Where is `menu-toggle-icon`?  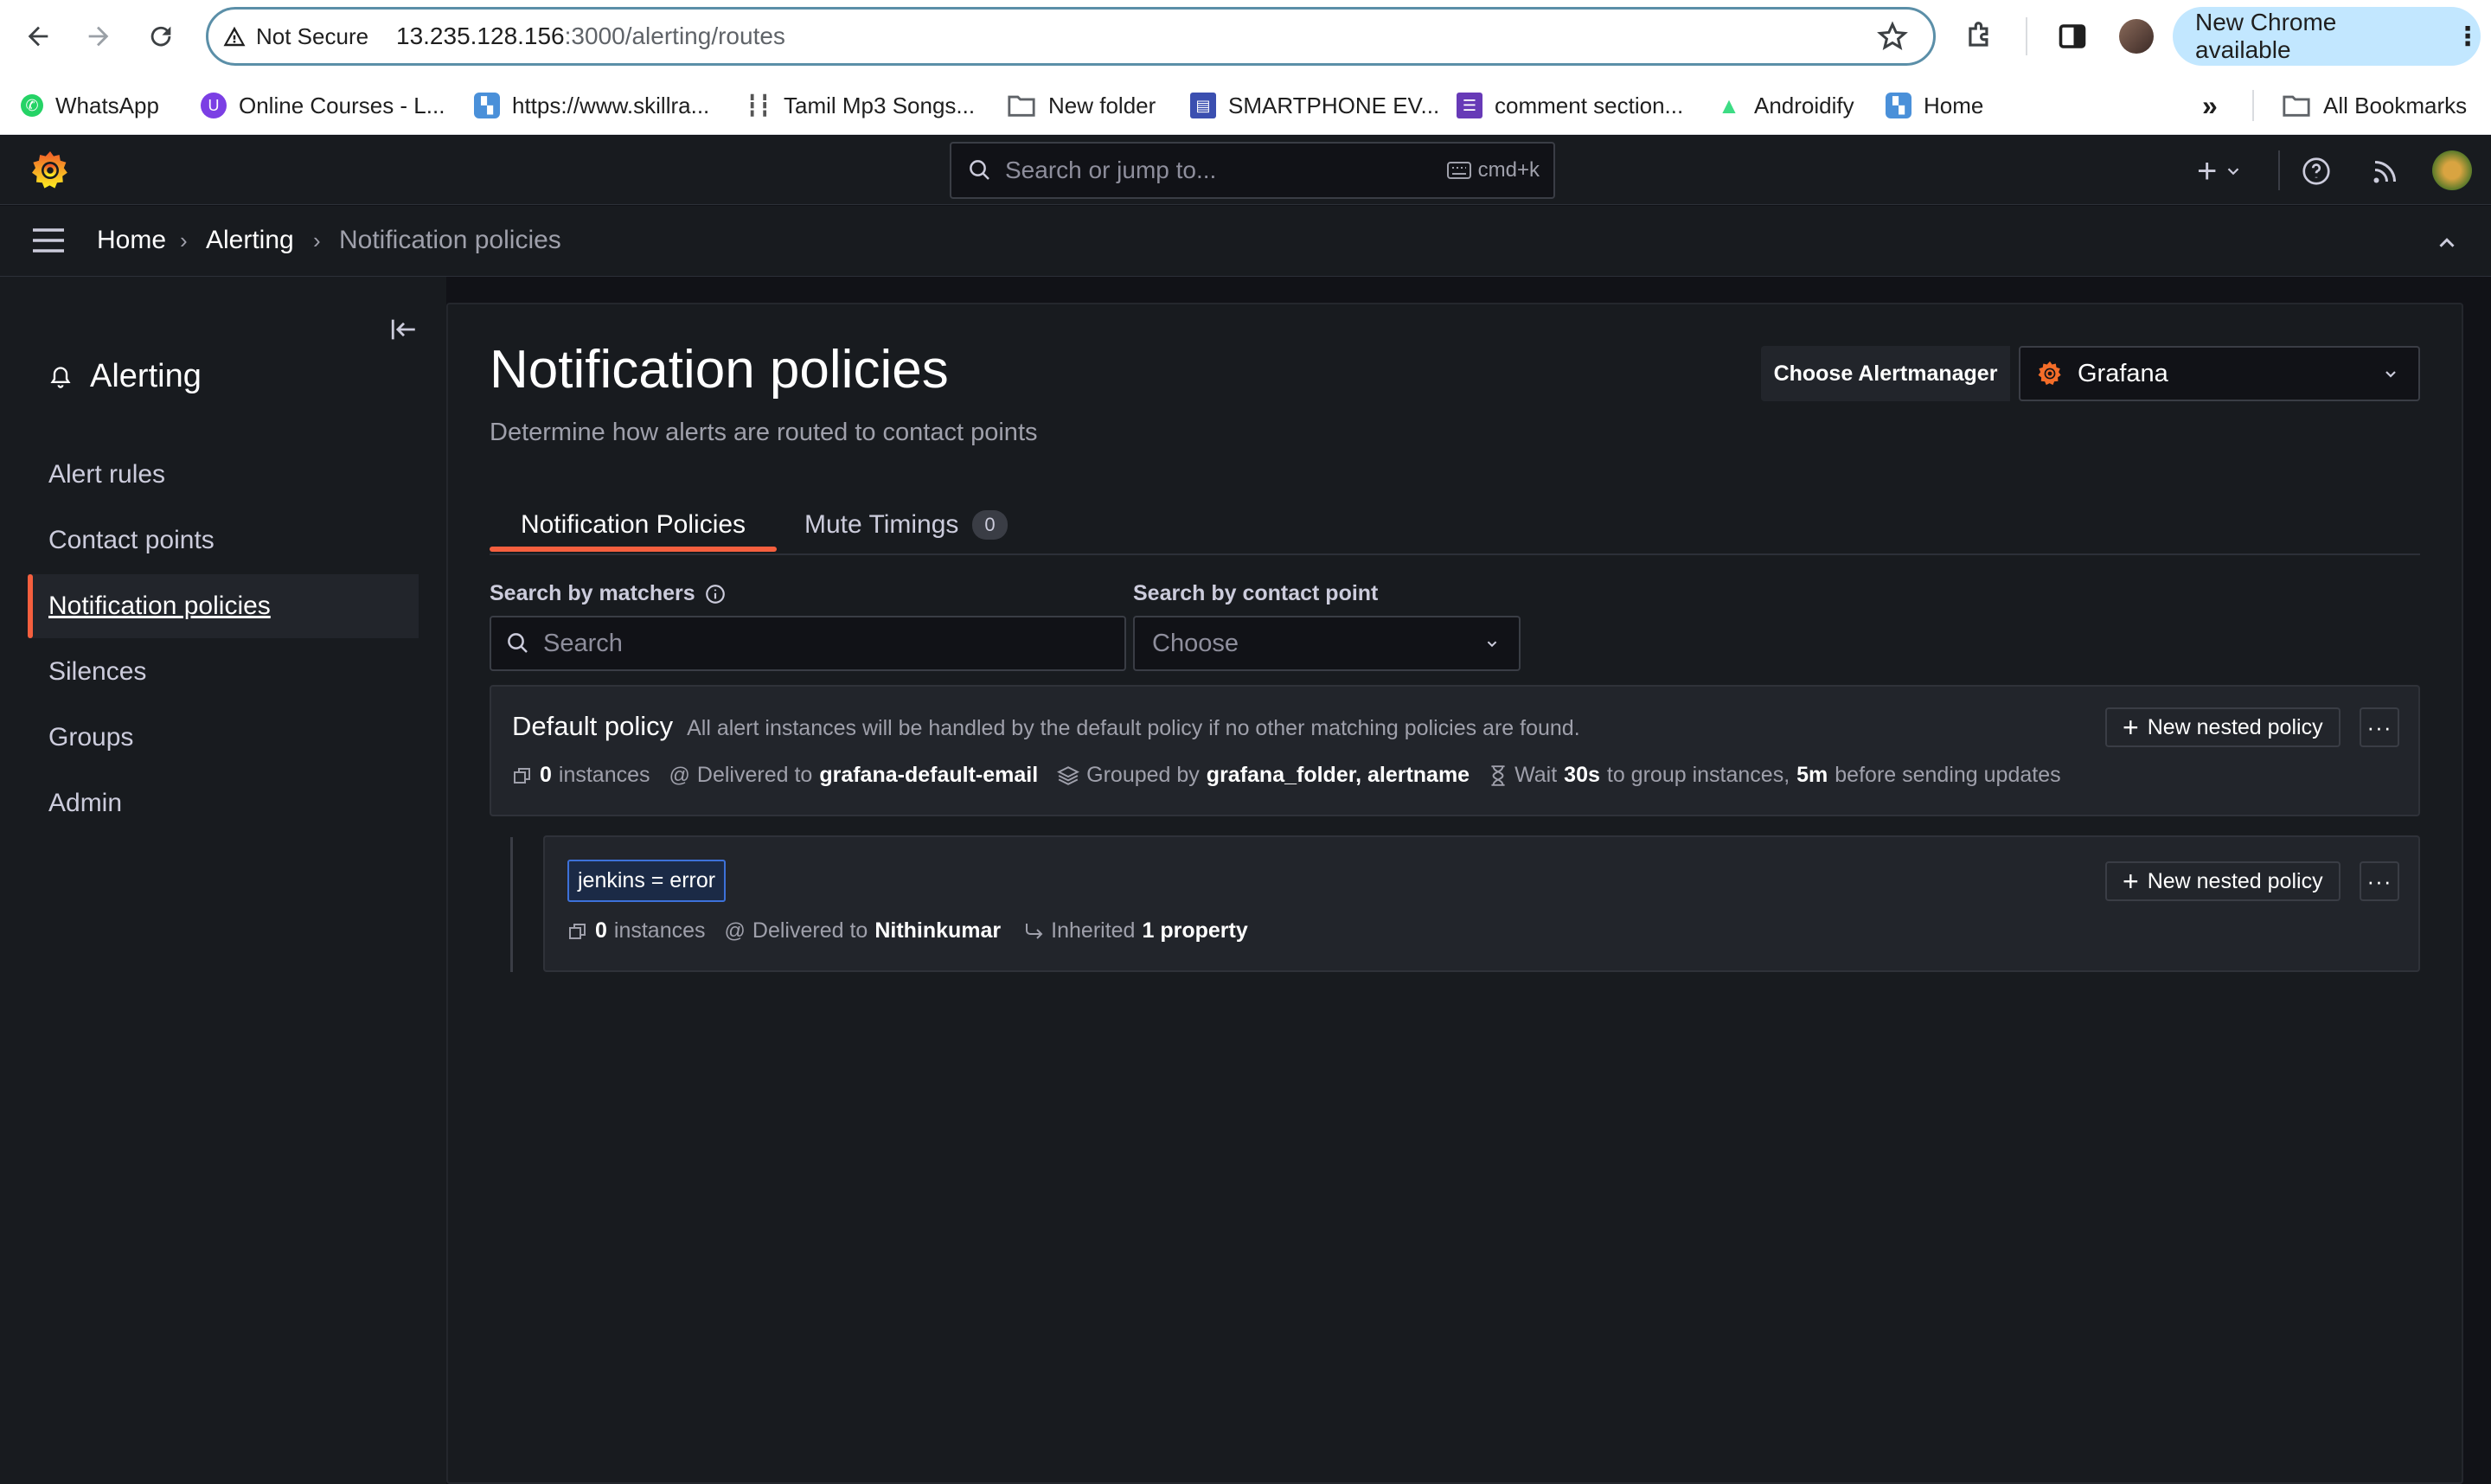 menu-toggle-icon is located at coordinates (48, 243).